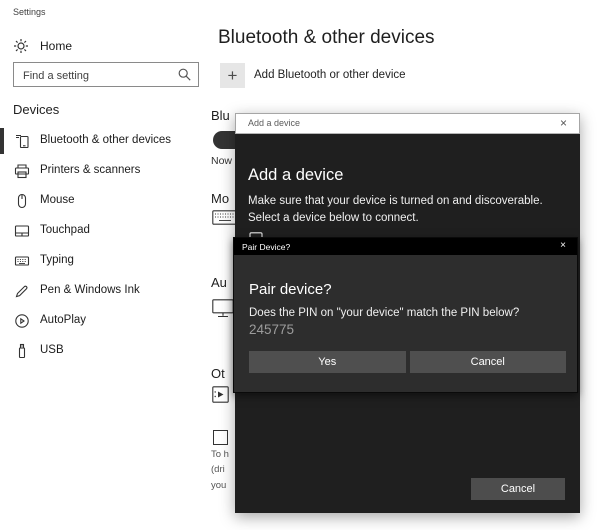  Describe the element at coordinates (21, 46) in the screenshot. I see `gear-icon` at that location.